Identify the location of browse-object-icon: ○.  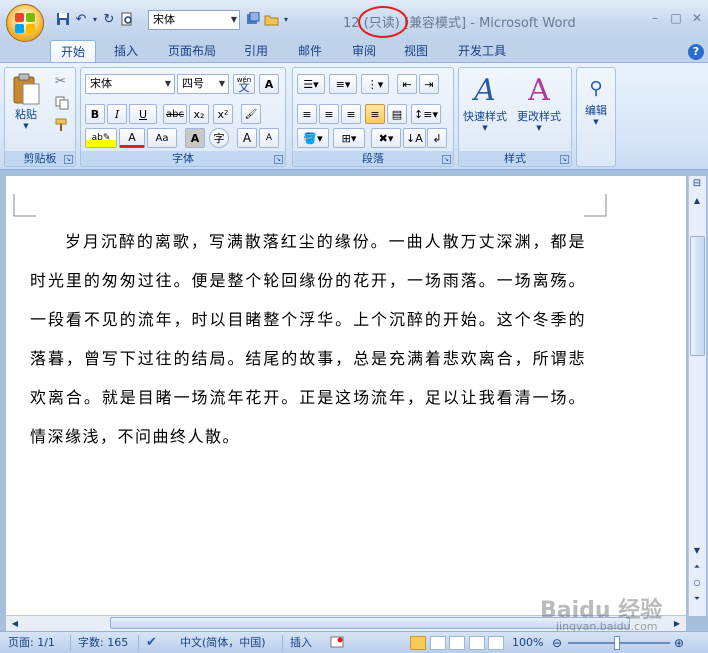
(697, 582).